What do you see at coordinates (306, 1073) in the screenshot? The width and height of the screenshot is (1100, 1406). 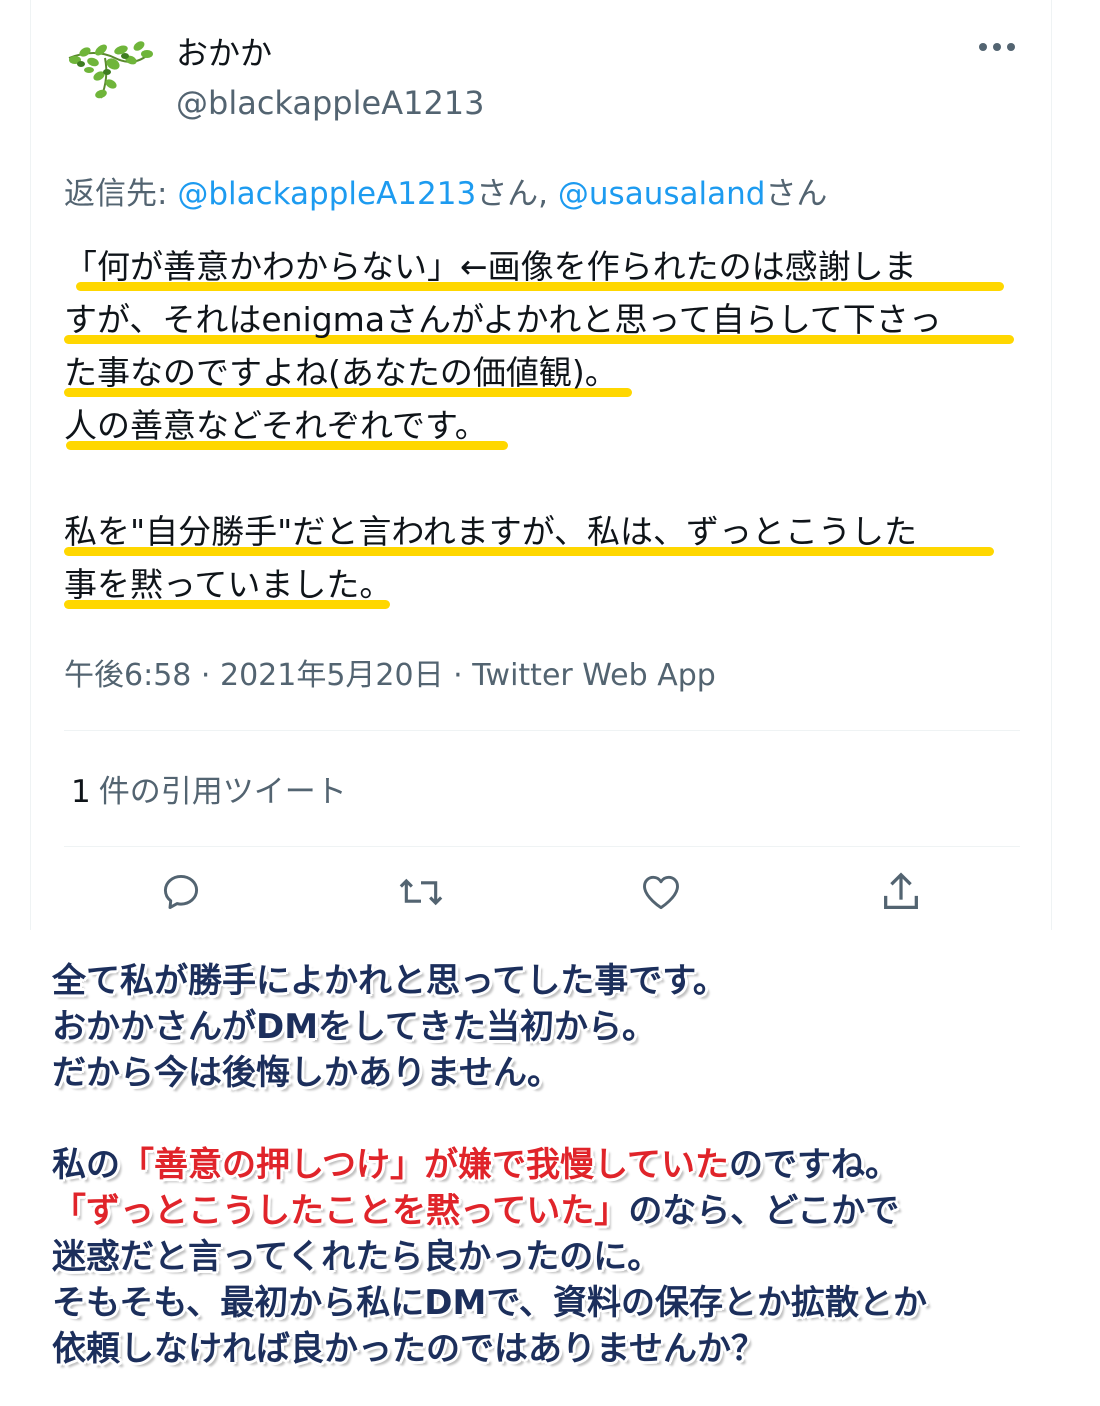 I see `commentary-line: だから今は後悔しかありません。` at bounding box center [306, 1073].